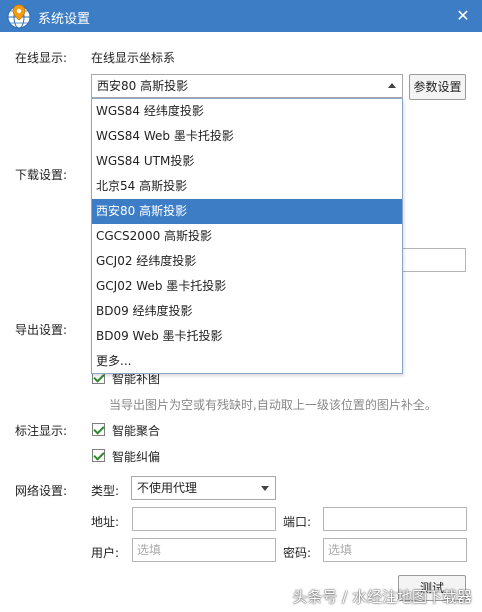  I want to click on proxy-type-value: 不使用代理, so click(167, 488).